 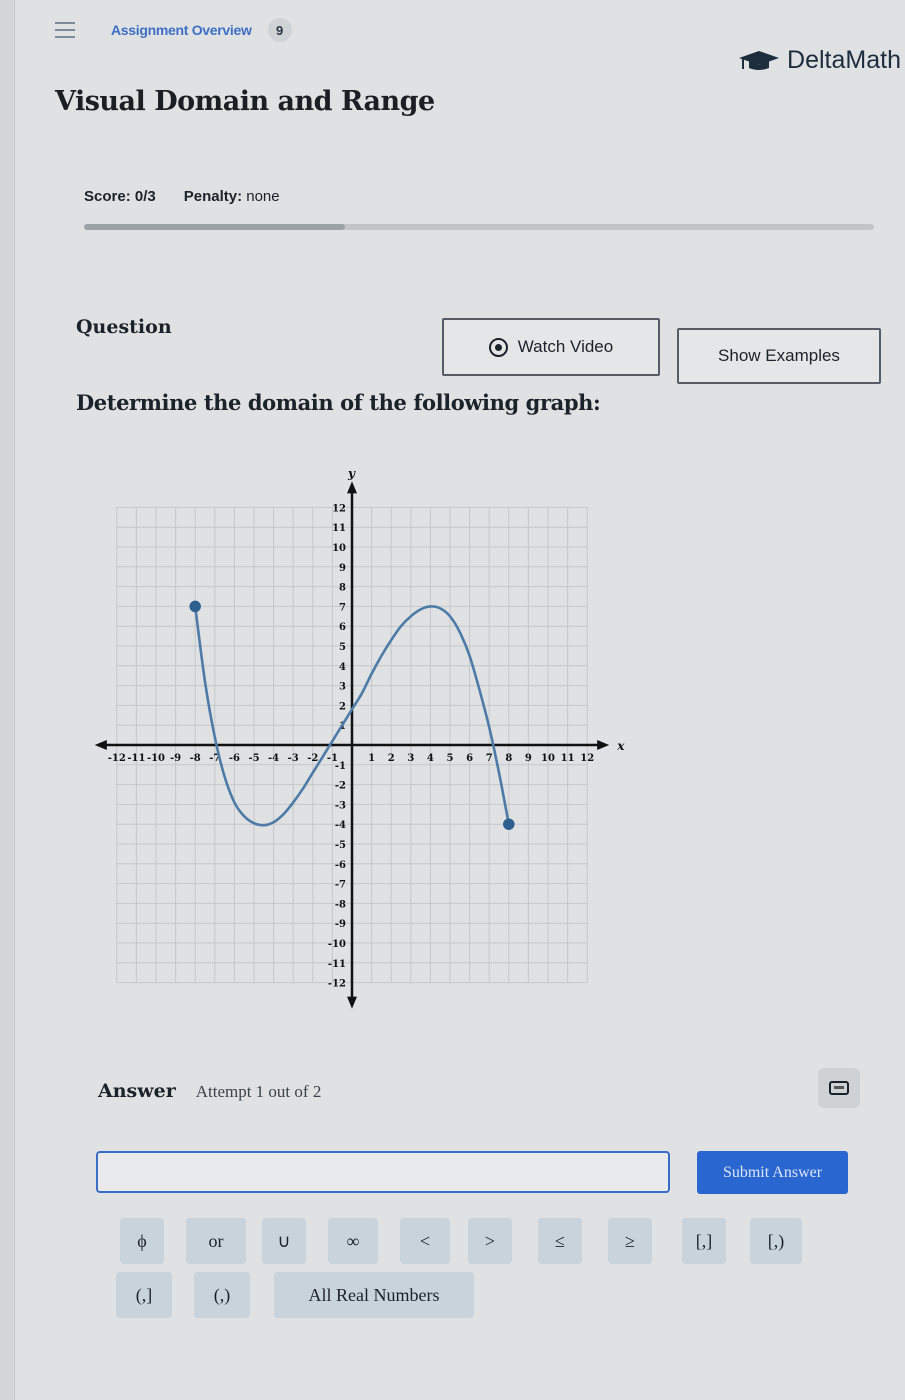 I want to click on answer-header: Answer Attempt 1 out of 2, so click(x=209, y=1091).